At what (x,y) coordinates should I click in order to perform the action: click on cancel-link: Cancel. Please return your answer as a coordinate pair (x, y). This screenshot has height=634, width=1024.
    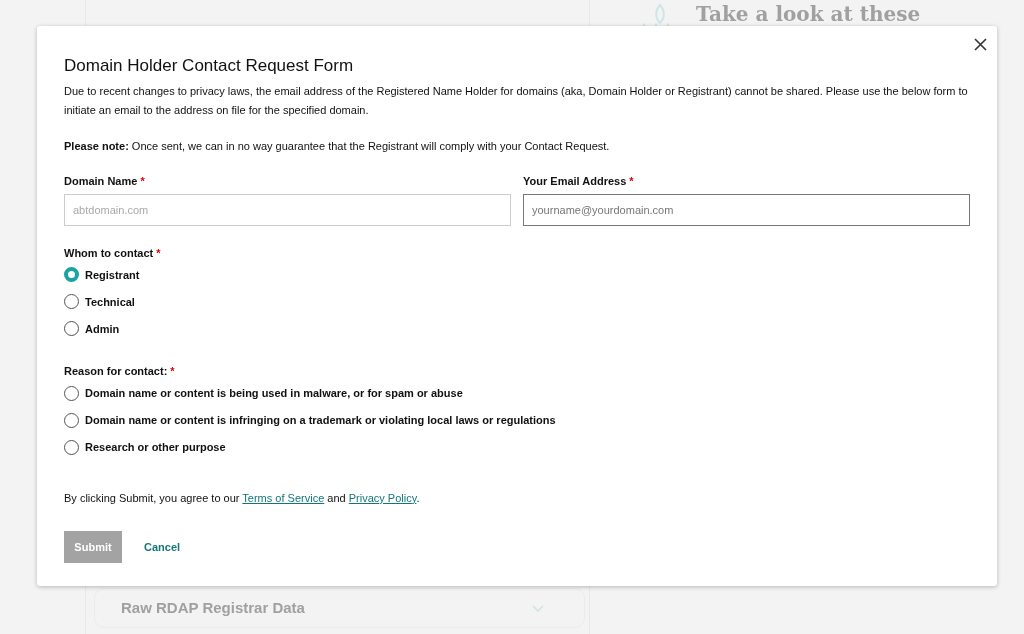
    Looking at the image, I should click on (162, 547).